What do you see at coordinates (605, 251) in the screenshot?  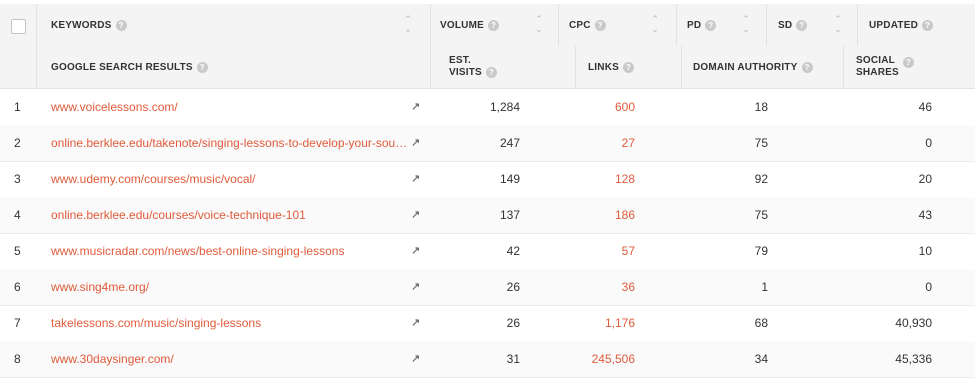 I see `links-value: 57` at bounding box center [605, 251].